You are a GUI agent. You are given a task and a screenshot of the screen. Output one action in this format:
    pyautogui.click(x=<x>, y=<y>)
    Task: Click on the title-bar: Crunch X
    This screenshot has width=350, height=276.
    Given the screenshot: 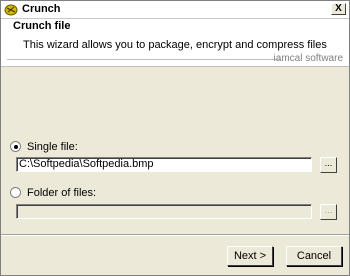 What is the action you would take?
    pyautogui.click(x=175, y=10)
    